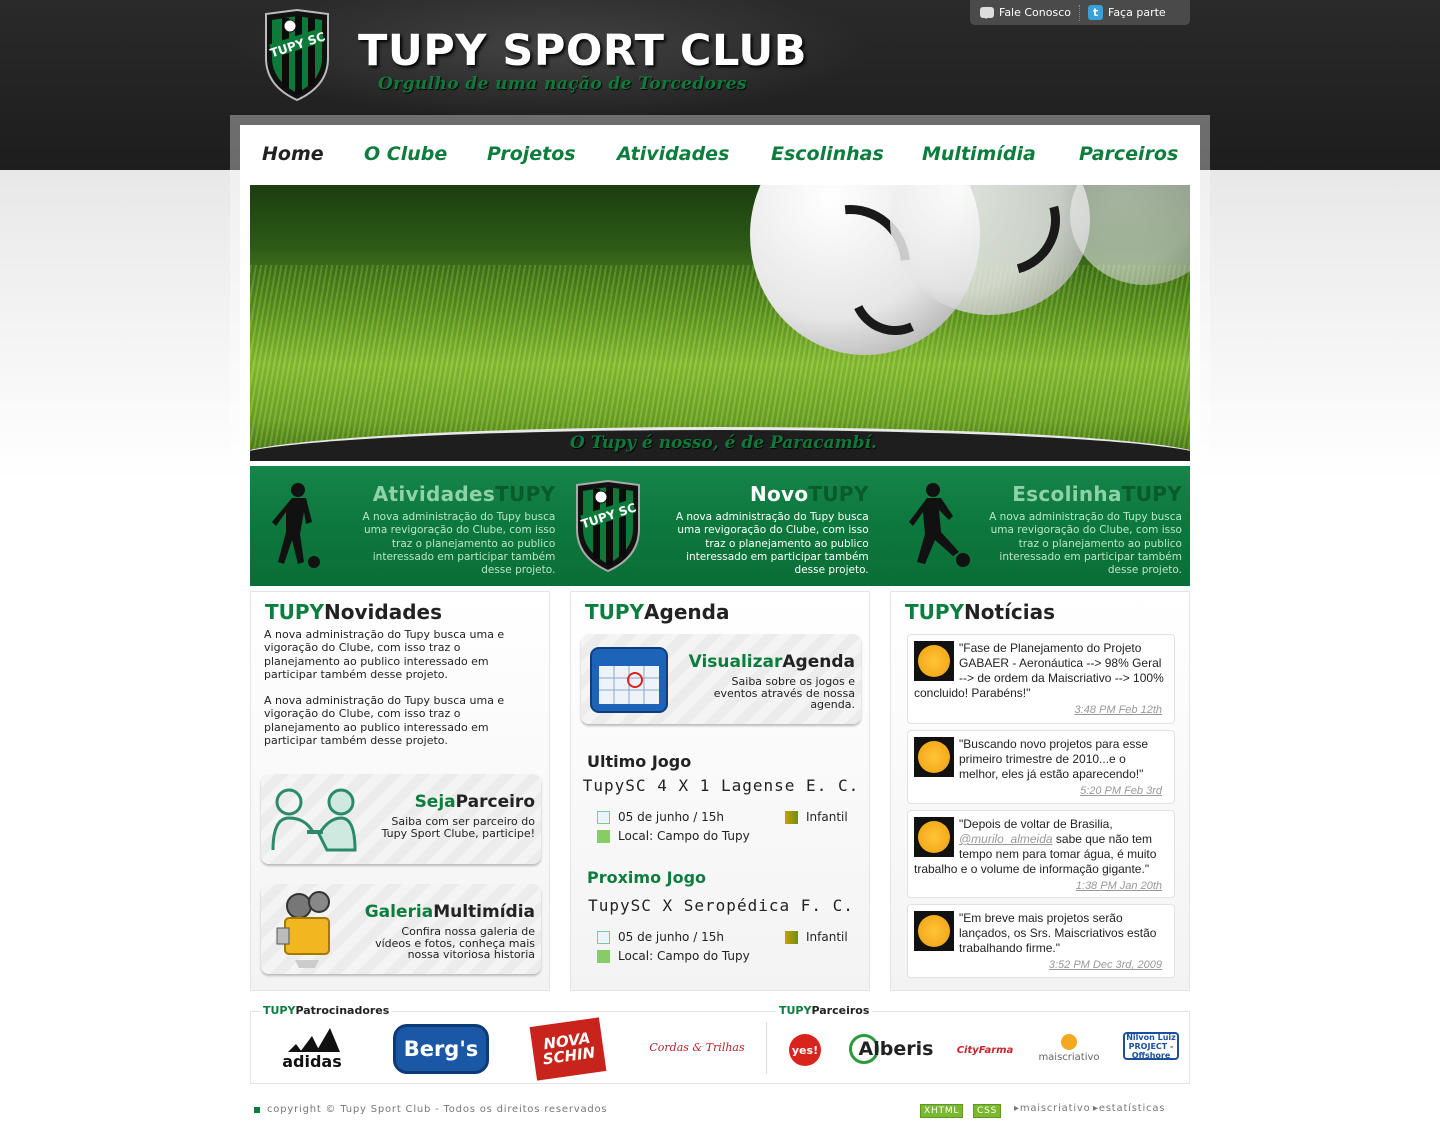 This screenshot has width=1440, height=1125. I want to click on feature-title: NovoTUPY, so click(809, 494).